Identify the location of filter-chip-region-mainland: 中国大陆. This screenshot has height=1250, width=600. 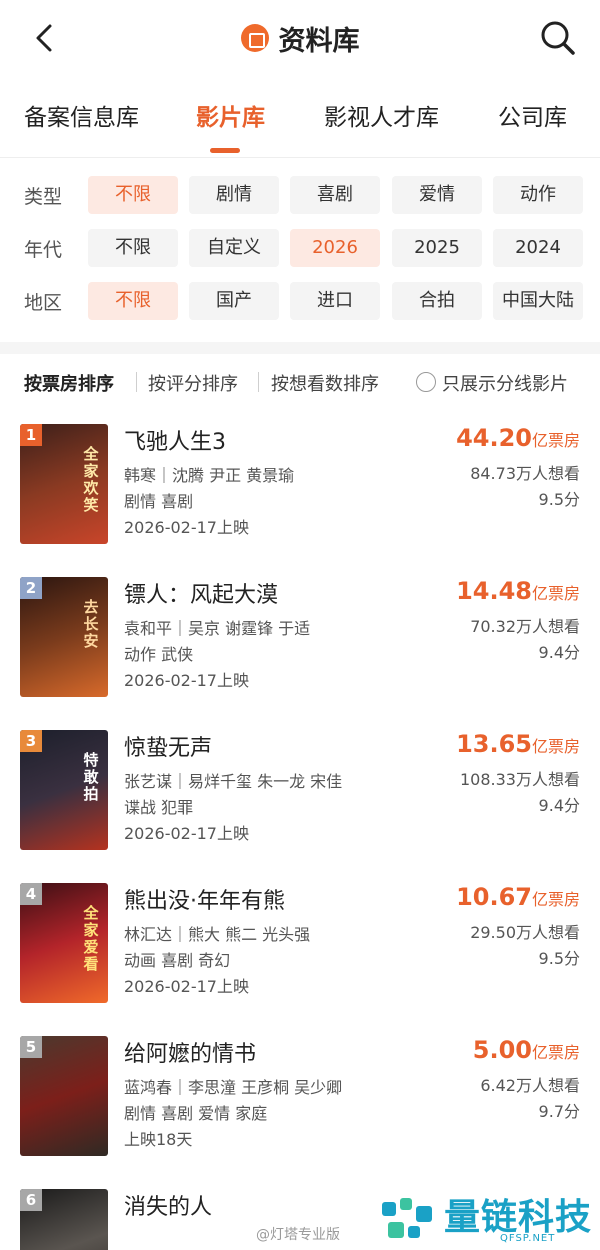
(538, 301).